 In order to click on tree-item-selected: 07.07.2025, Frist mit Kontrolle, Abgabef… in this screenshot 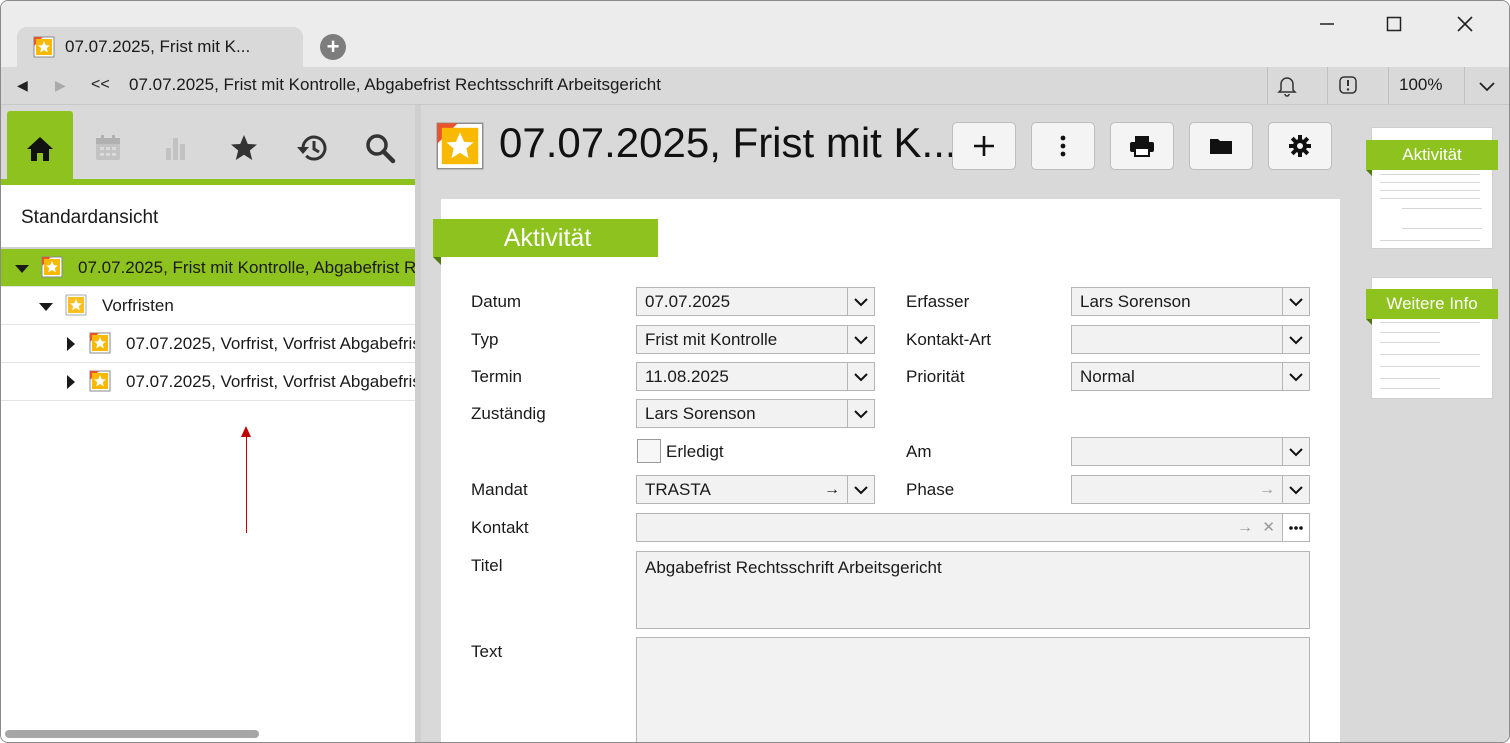, I will do `click(208, 268)`.